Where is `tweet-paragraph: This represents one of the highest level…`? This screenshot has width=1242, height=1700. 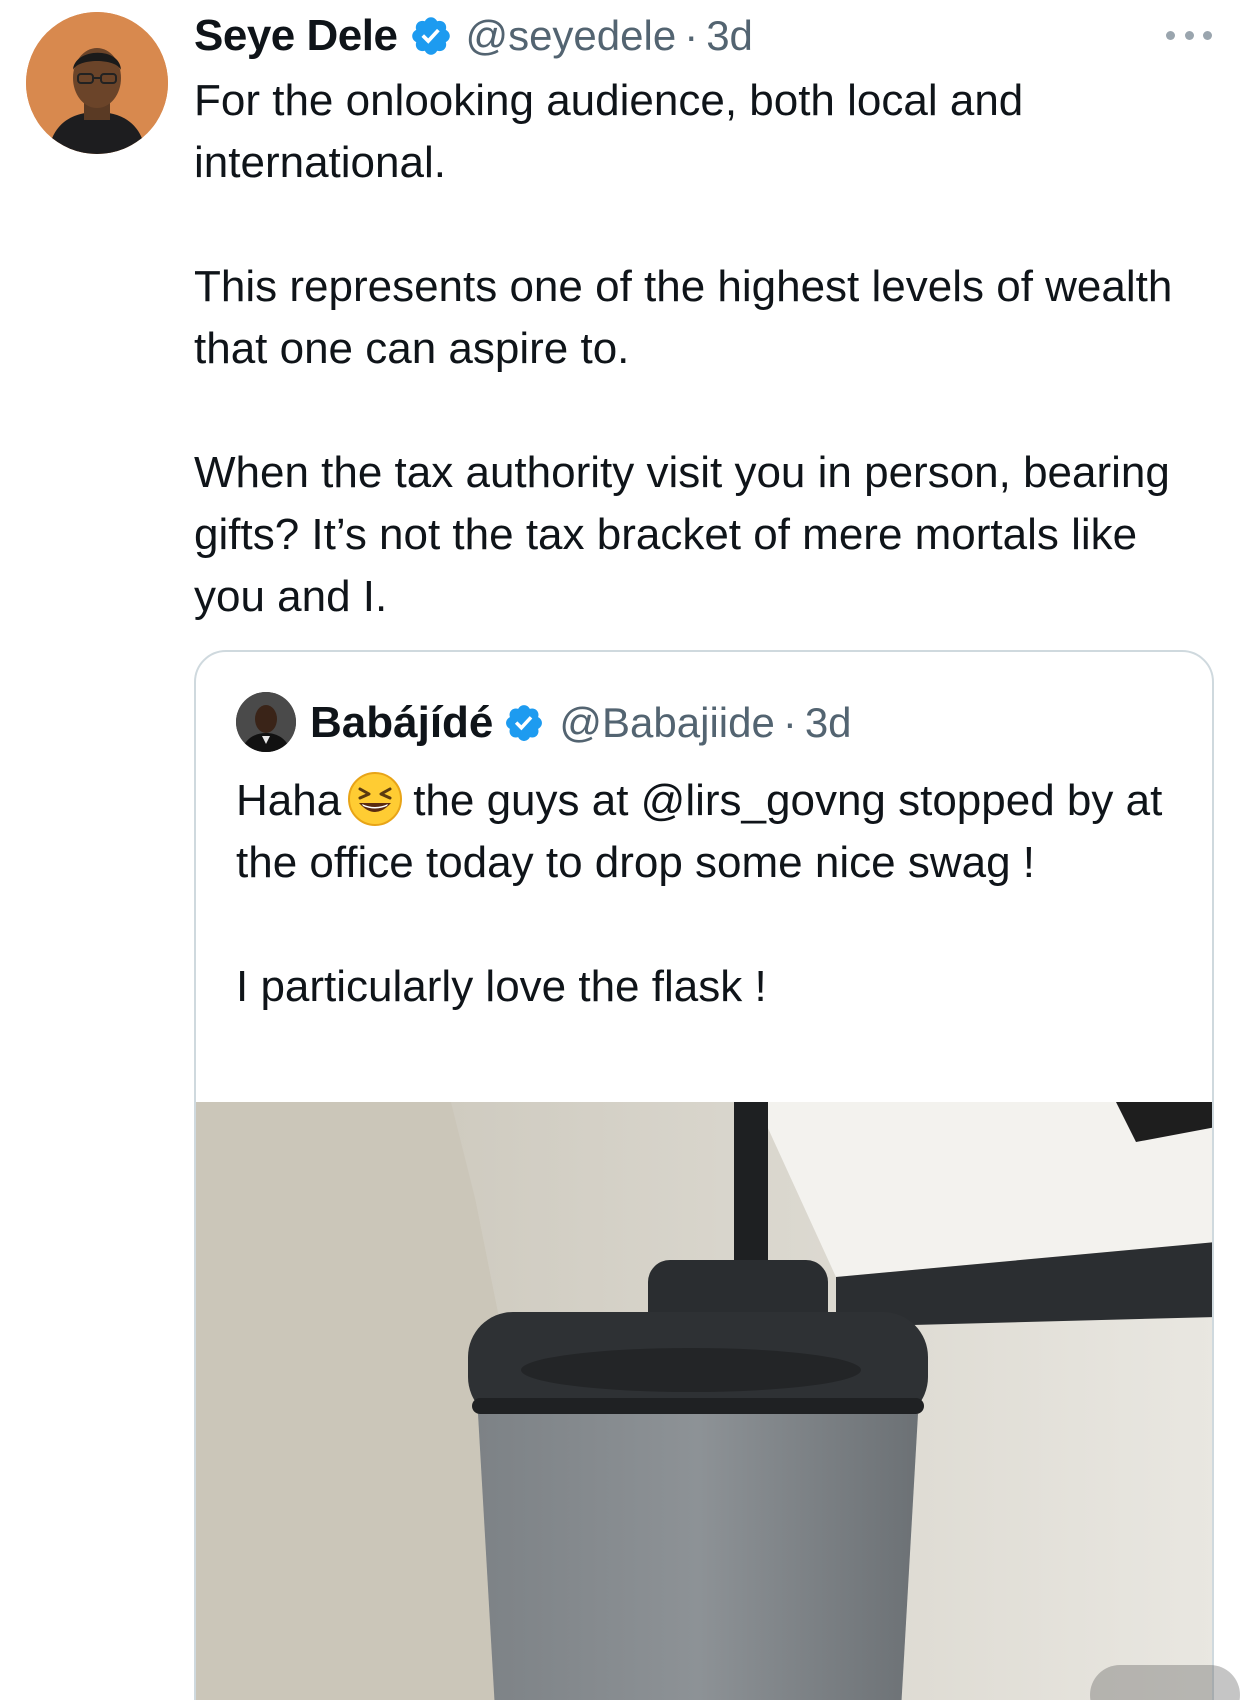 tweet-paragraph: This represents one of the highest level… is located at coordinates (683, 317).